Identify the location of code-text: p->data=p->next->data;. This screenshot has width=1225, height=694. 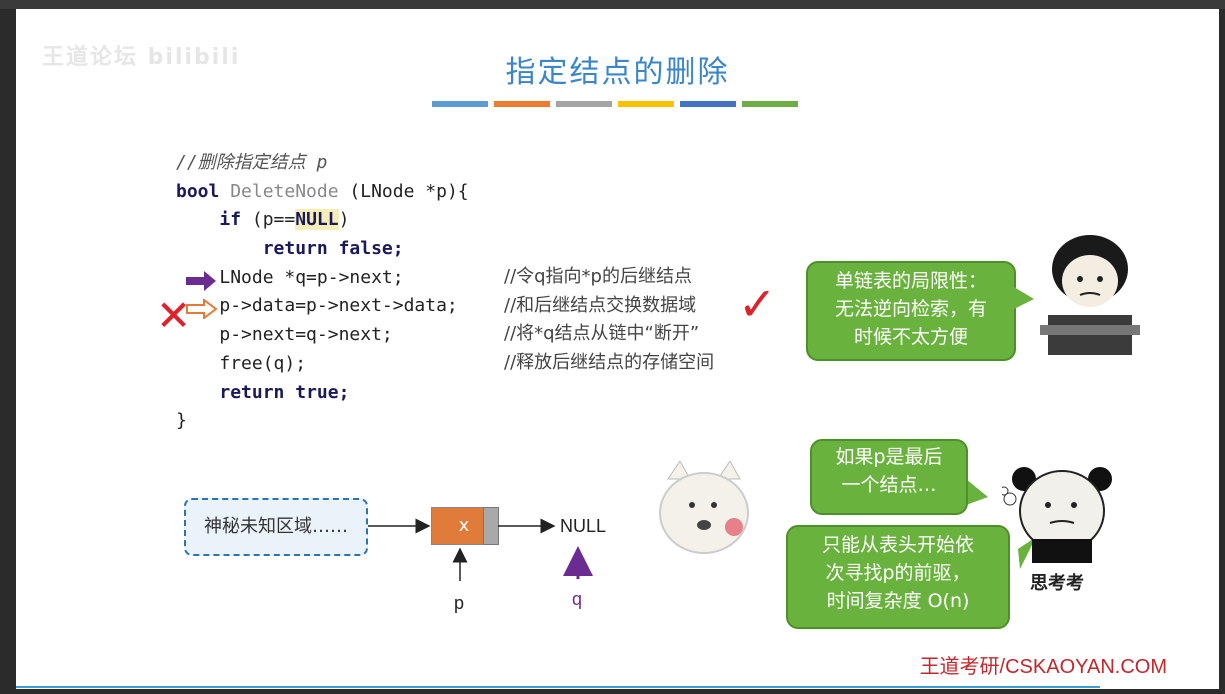
(338, 306).